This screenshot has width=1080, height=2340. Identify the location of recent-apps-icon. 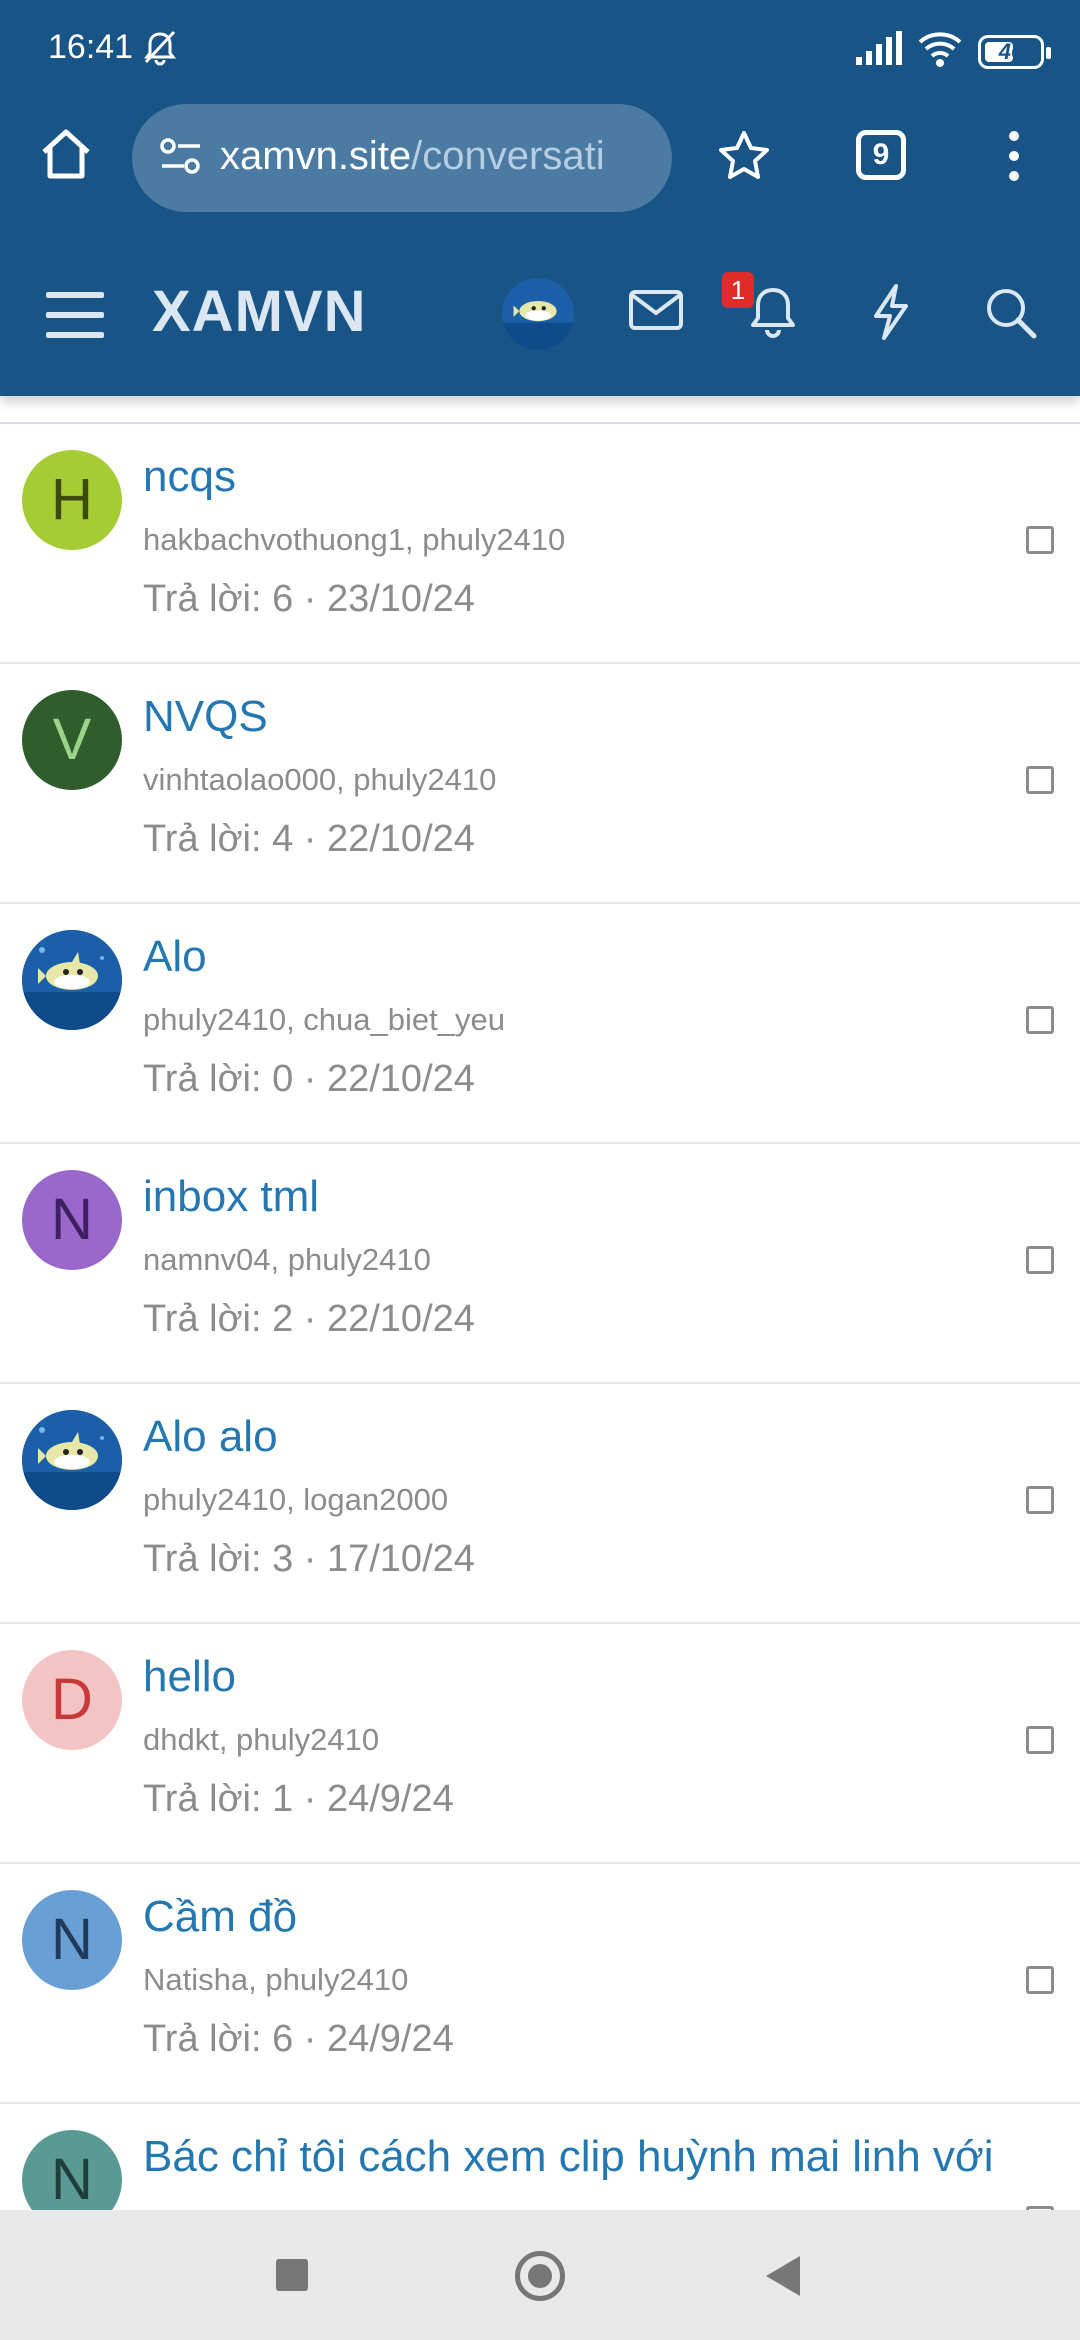
(292, 2275).